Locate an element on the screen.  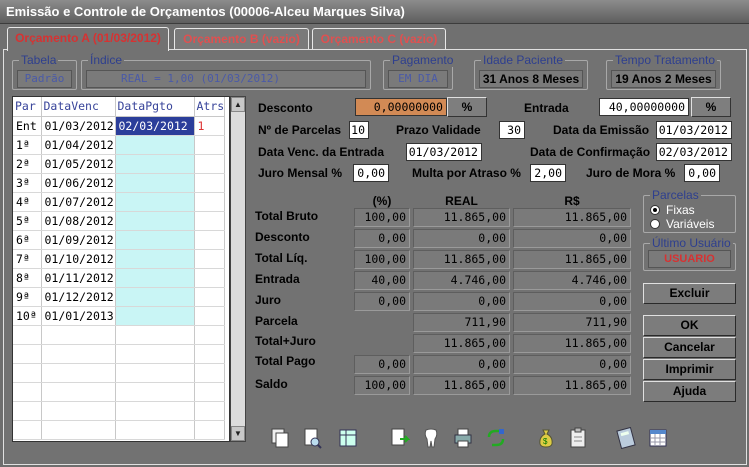
scroll-down-icon: ▼ is located at coordinates (238, 433).